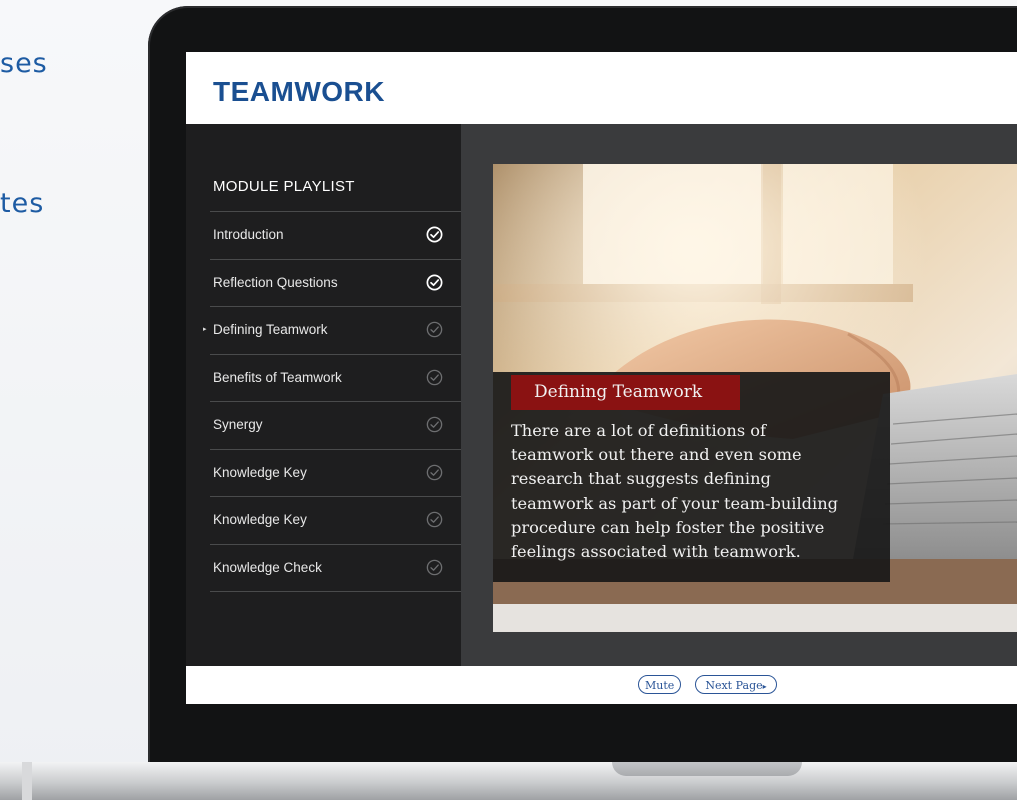  I want to click on playlist-item-label: Benefits of Teamwork, so click(277, 377).